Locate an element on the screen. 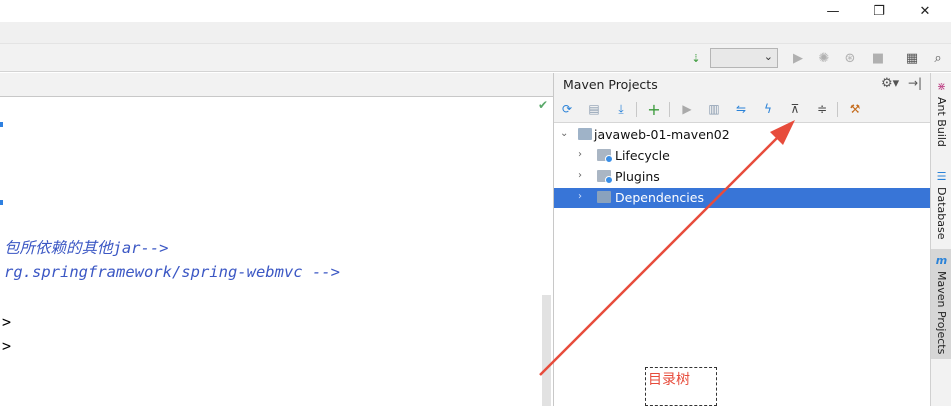  tree-item-label: javaweb-01-maven02 is located at coordinates (662, 134).